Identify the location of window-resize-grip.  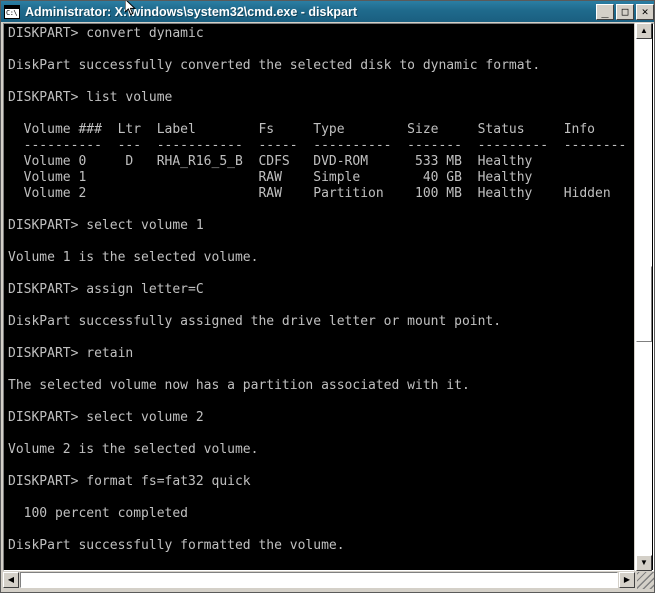
(645, 580).